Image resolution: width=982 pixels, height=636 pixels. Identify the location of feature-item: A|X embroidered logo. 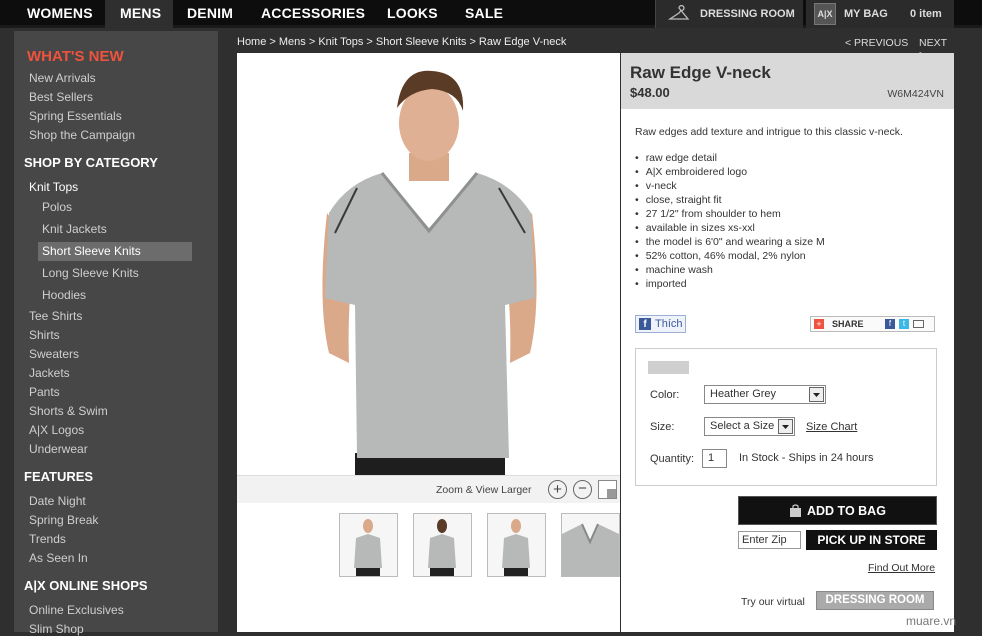
(730, 172).